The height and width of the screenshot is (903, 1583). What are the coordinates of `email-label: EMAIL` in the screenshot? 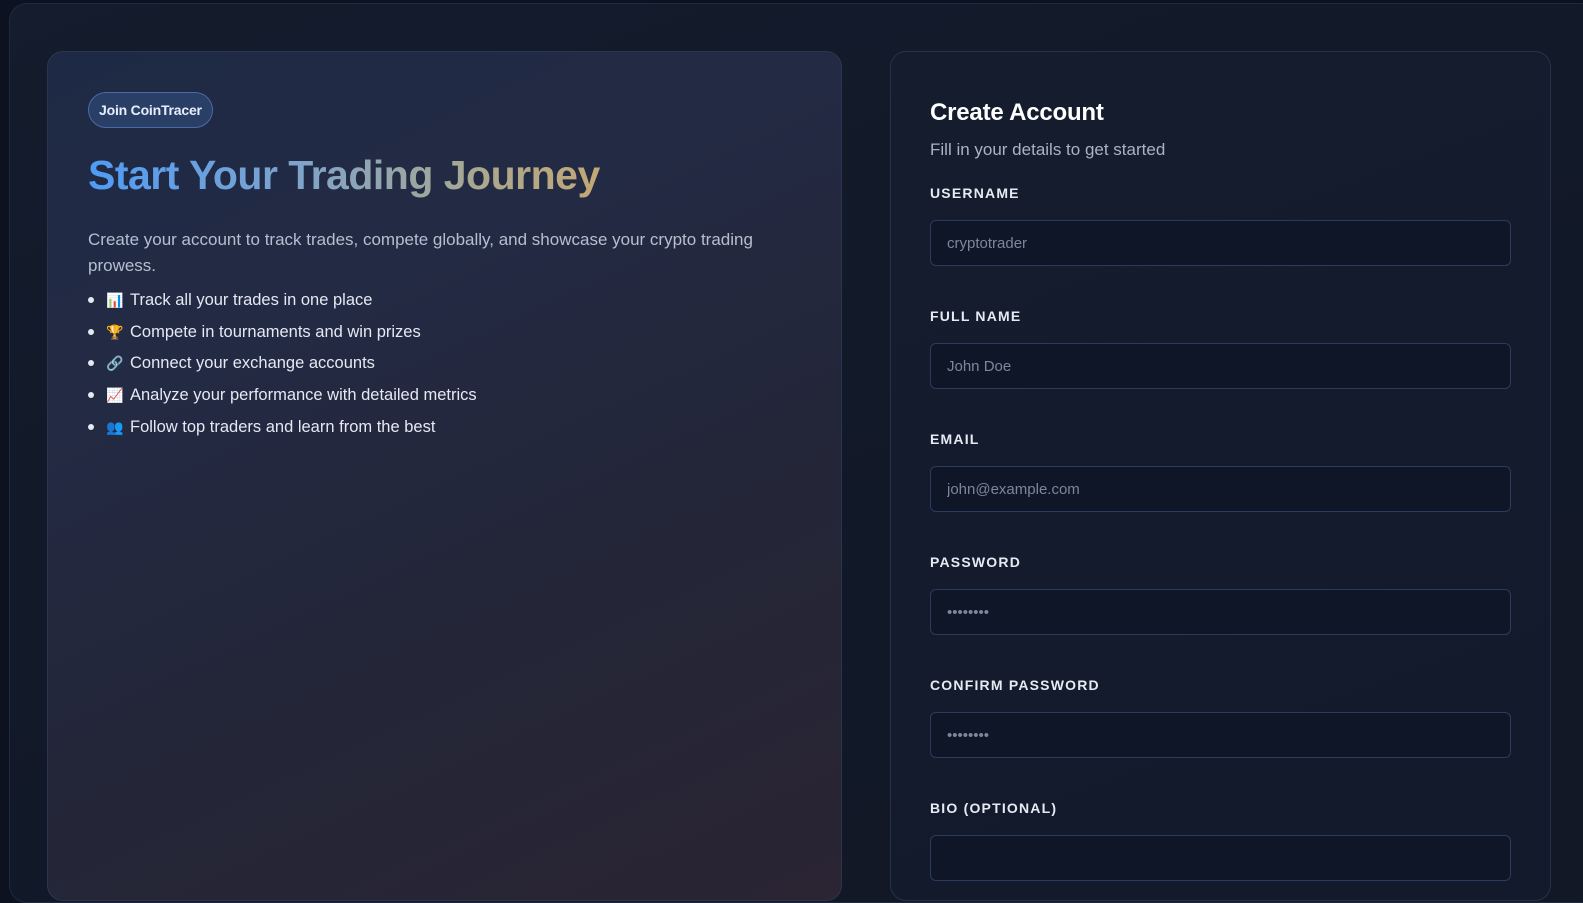 It's located at (955, 439).